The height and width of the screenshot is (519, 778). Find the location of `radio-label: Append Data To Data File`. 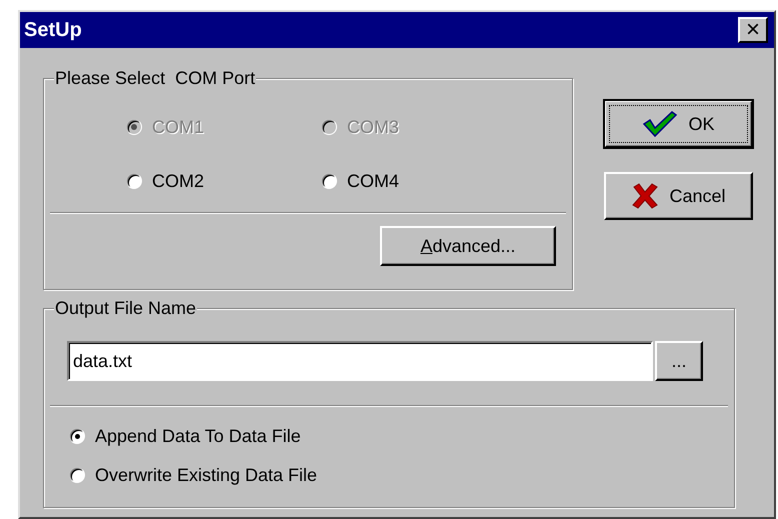

radio-label: Append Data To Data File is located at coordinates (198, 436).